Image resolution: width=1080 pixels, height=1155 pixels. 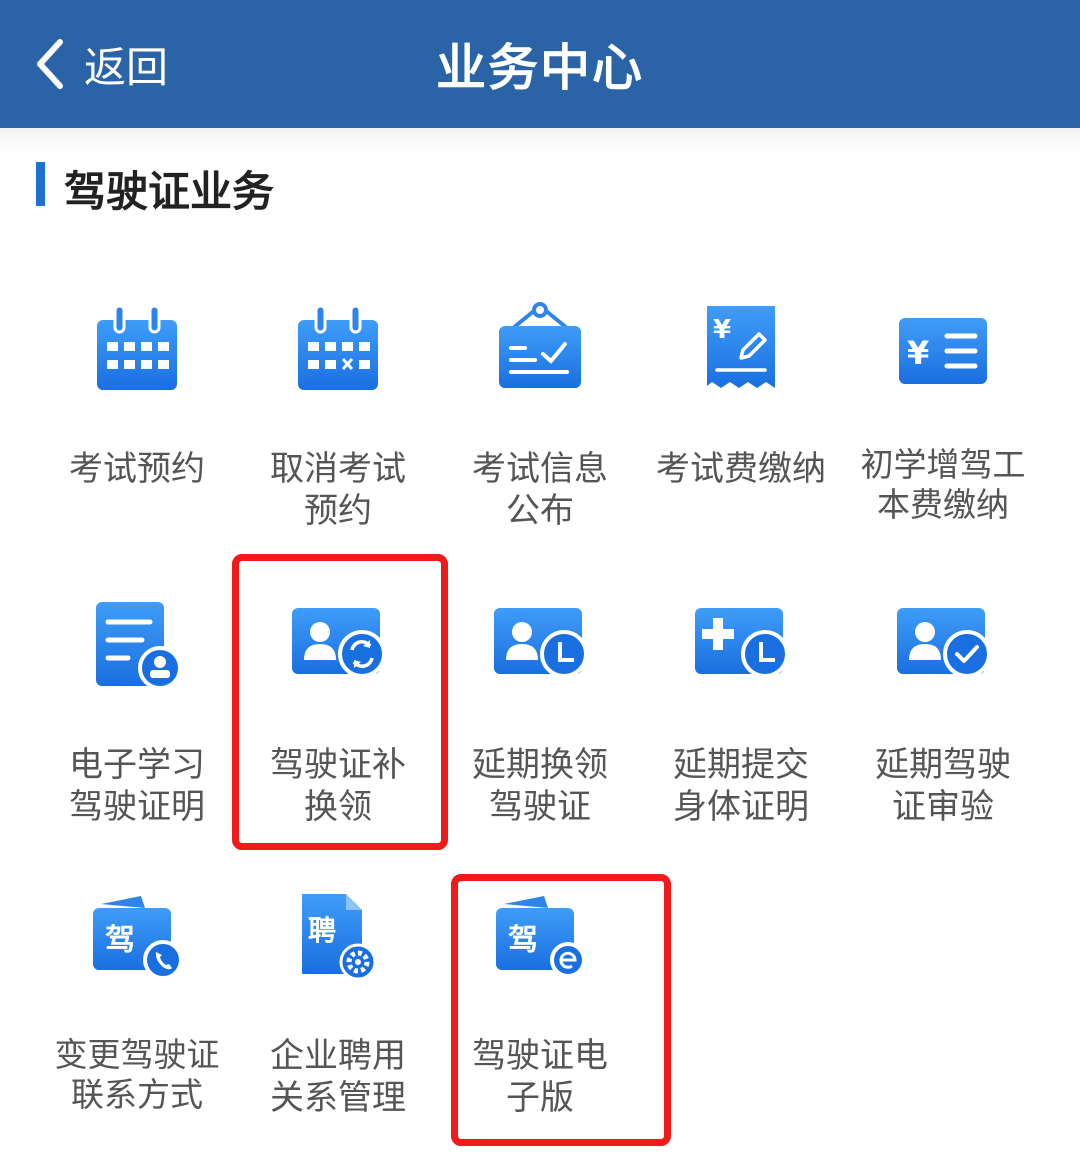 I want to click on service-learner-fee-payment: ¥ 初学增驾工 本费缴纳, so click(x=943, y=415).